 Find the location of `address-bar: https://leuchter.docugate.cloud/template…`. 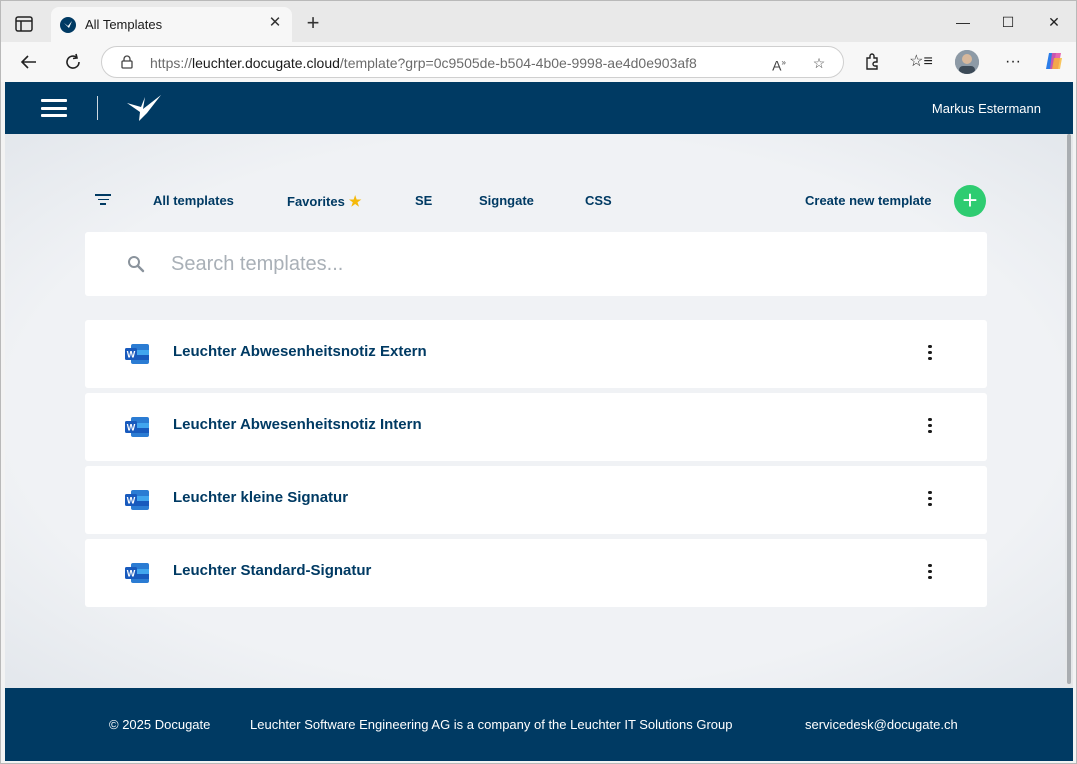

address-bar: https://leuchter.docugate.cloud/template… is located at coordinates (472, 62).